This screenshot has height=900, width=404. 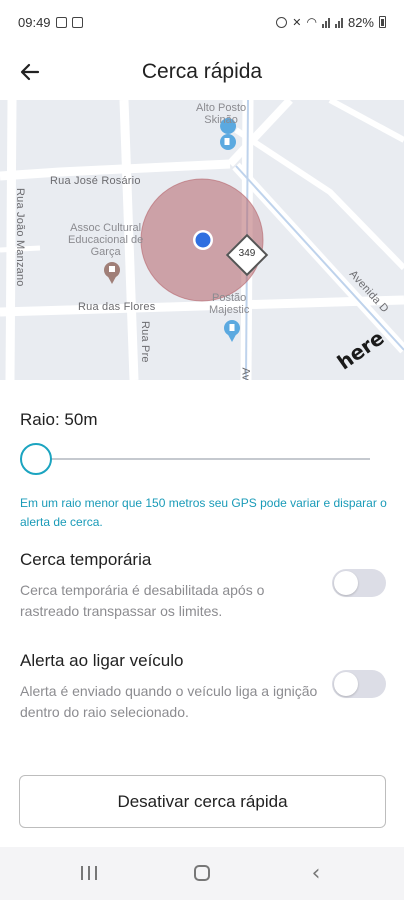 I want to click on system-nav-bar: ‹, so click(x=202, y=873).